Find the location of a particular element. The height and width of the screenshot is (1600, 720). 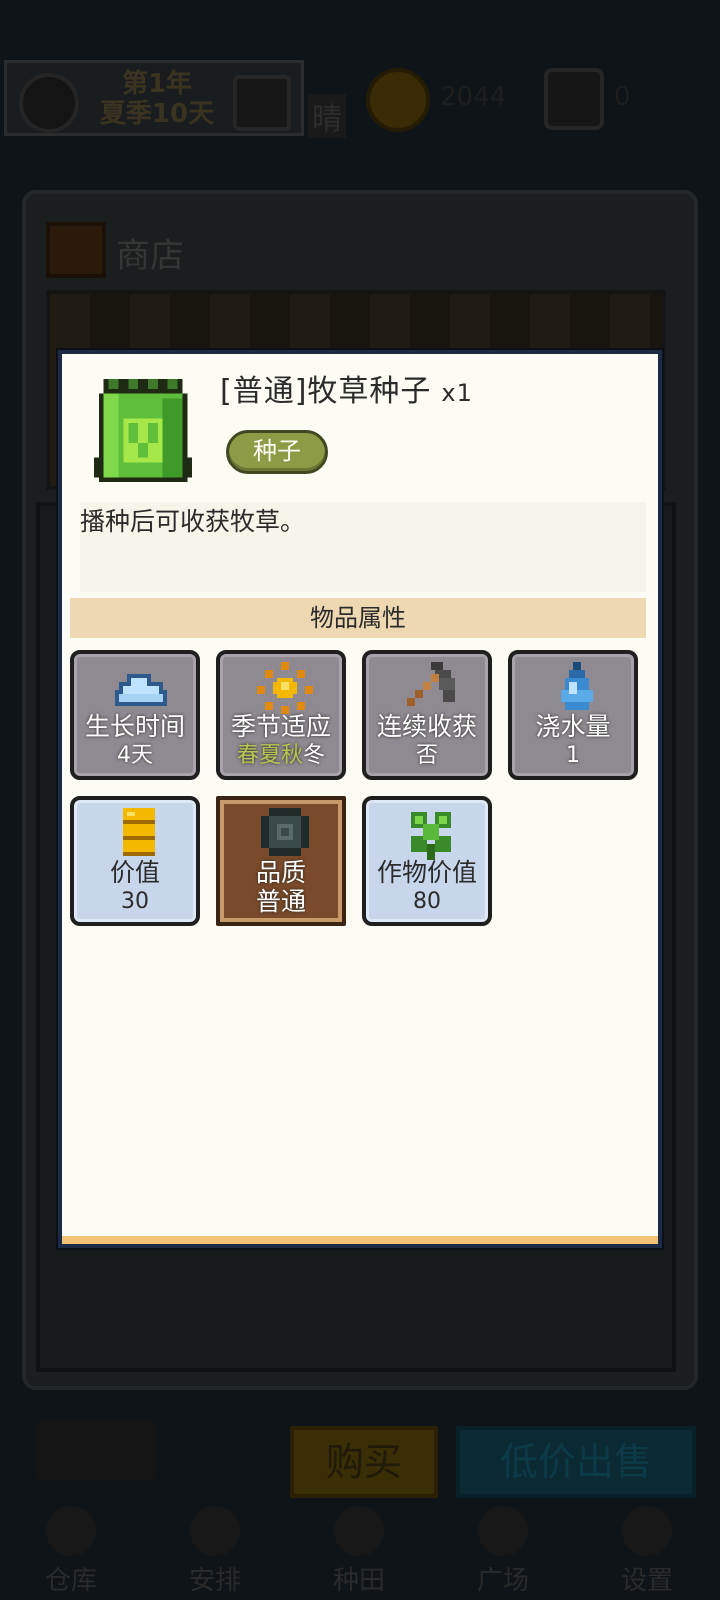

nav-label: 仓库 is located at coordinates (70, 1581).